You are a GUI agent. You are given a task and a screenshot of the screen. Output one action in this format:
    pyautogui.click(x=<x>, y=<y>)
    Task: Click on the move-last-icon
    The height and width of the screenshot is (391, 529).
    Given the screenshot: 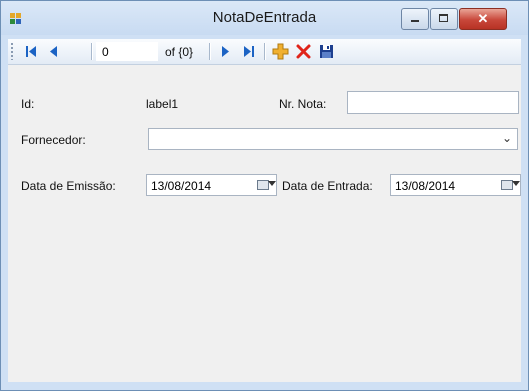 What is the action you would take?
    pyautogui.click(x=249, y=51)
    